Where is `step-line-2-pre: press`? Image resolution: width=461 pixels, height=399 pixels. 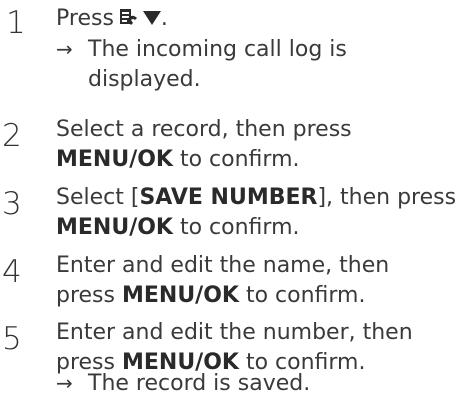 step-line-2-pre: press is located at coordinates (89, 295).